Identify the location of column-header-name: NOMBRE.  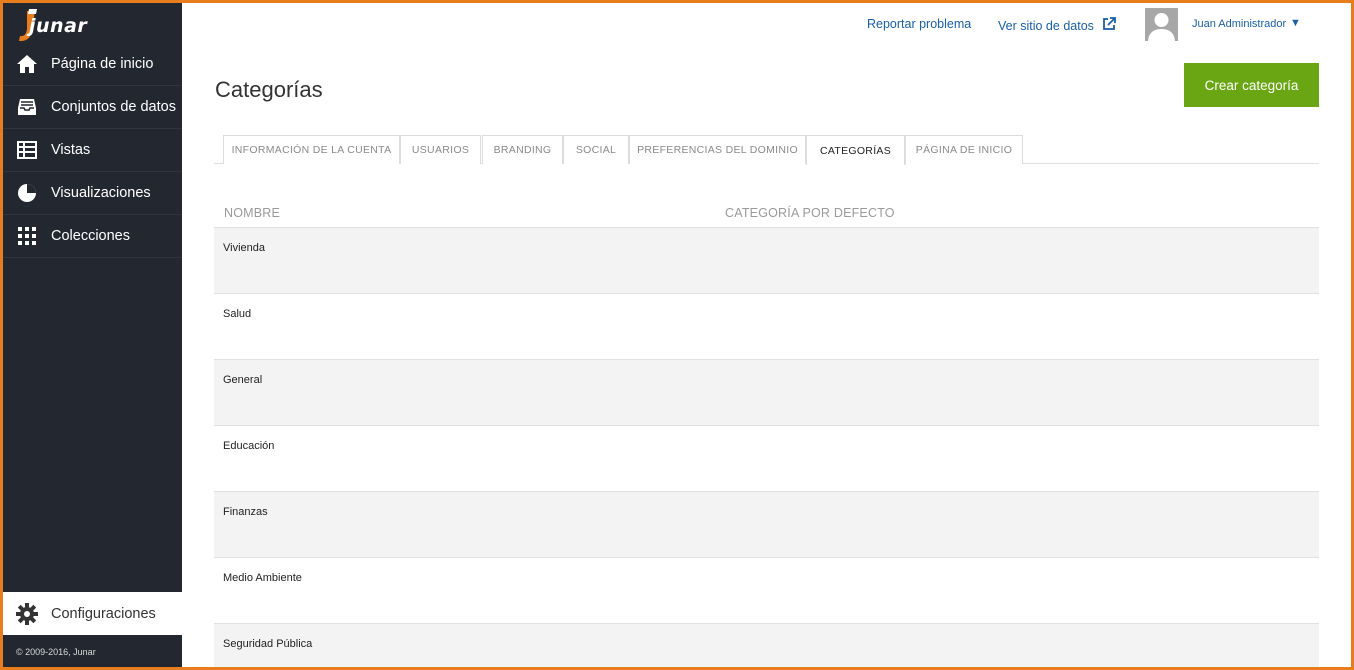
(252, 213).